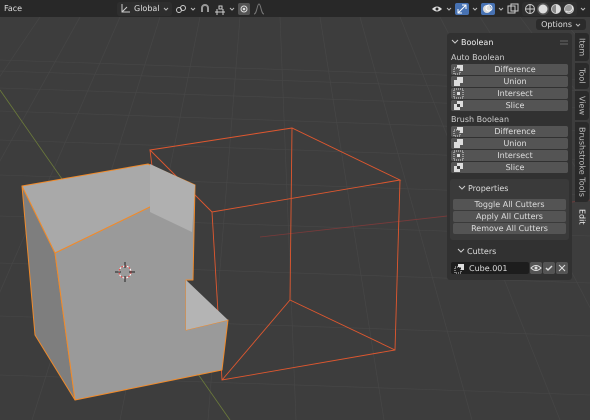 The height and width of the screenshot is (420, 590). Describe the element at coordinates (512, 188) in the screenshot. I see `panel-header: Properties` at that location.